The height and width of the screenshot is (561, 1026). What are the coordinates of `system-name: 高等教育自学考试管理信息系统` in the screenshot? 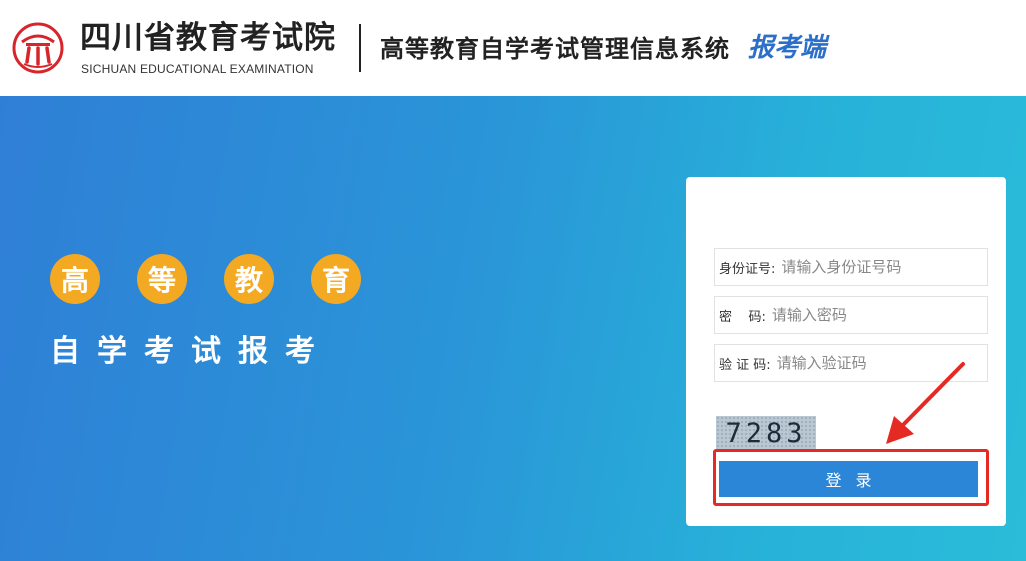 It's located at (555, 48).